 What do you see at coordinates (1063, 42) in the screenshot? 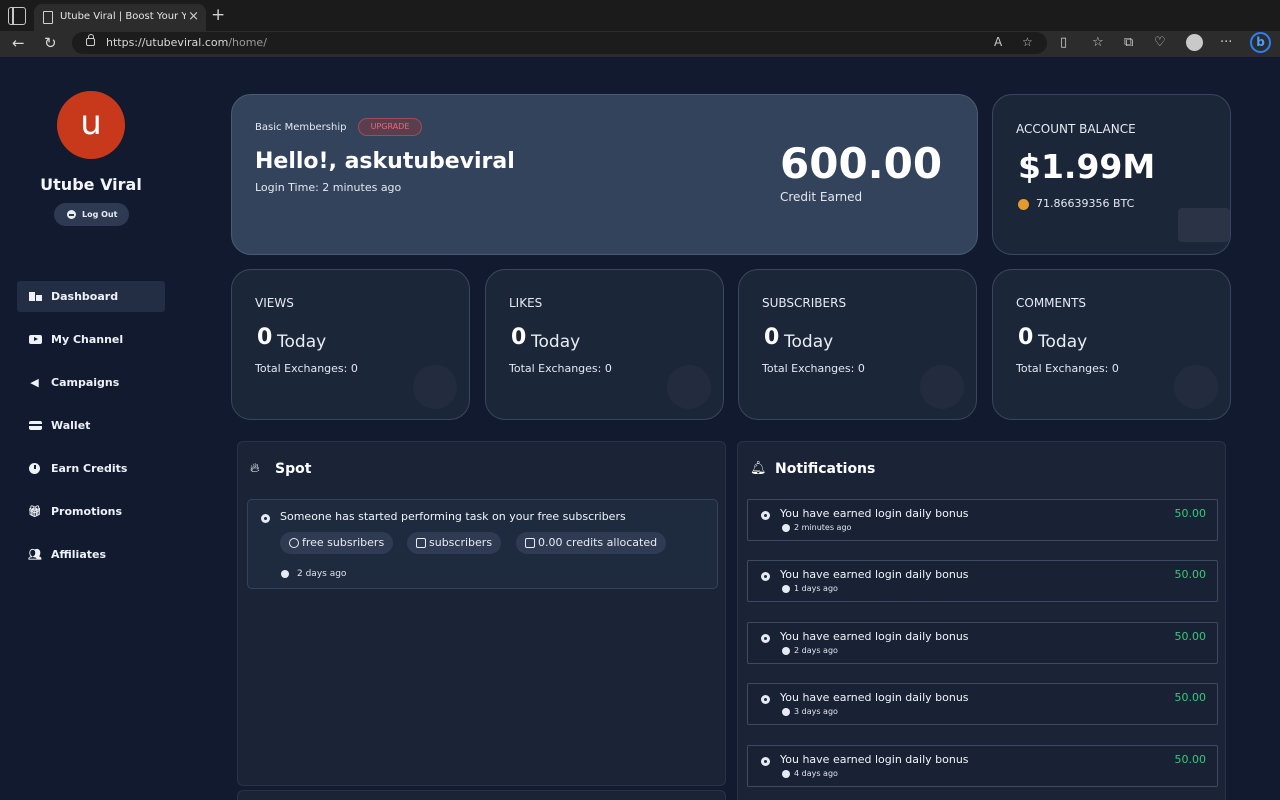
I see `split-screen-icon: ▯` at bounding box center [1063, 42].